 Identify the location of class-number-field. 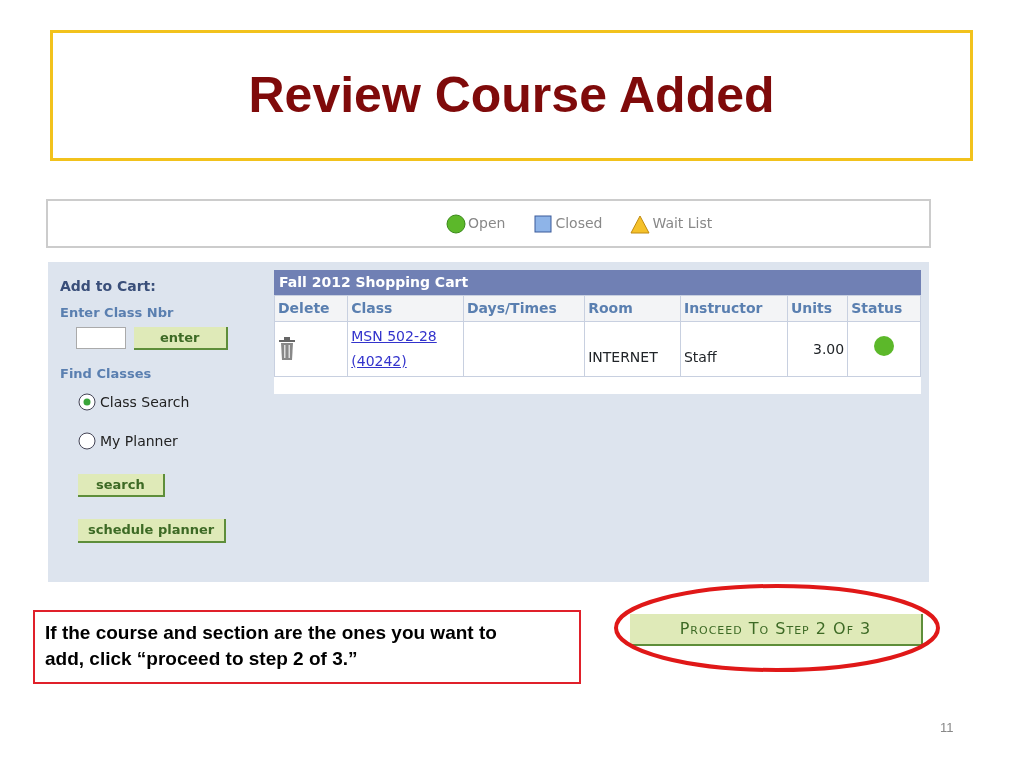
(101, 338).